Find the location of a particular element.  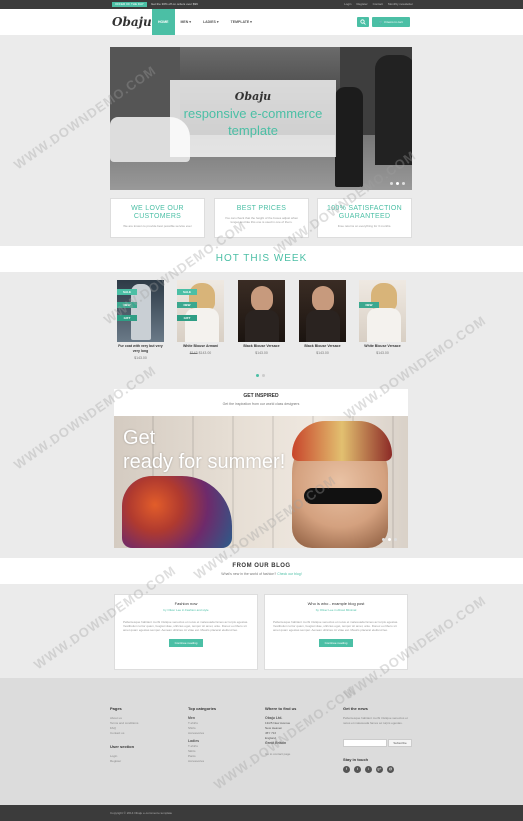

banner-text-line-1: Get is located at coordinates (139, 438).